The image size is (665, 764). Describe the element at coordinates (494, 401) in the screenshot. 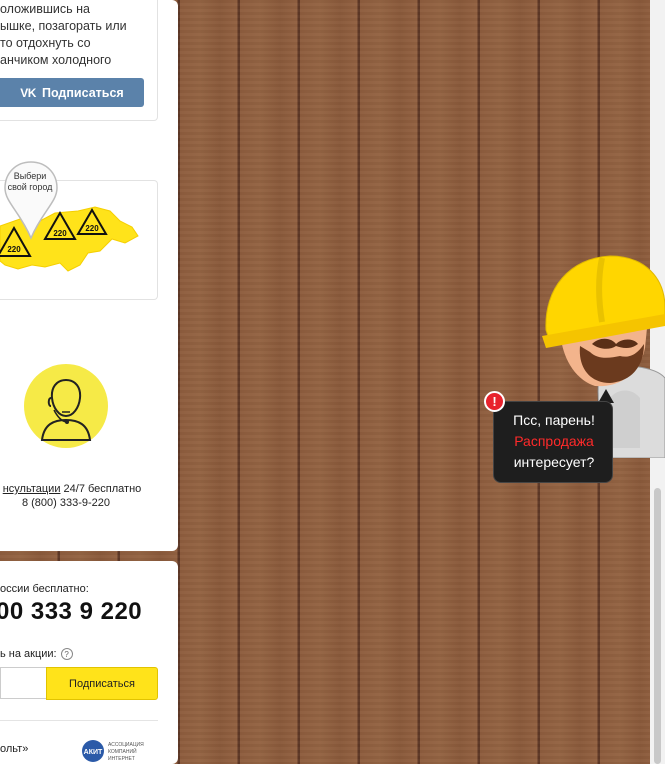

I see `alert-icon: !` at that location.